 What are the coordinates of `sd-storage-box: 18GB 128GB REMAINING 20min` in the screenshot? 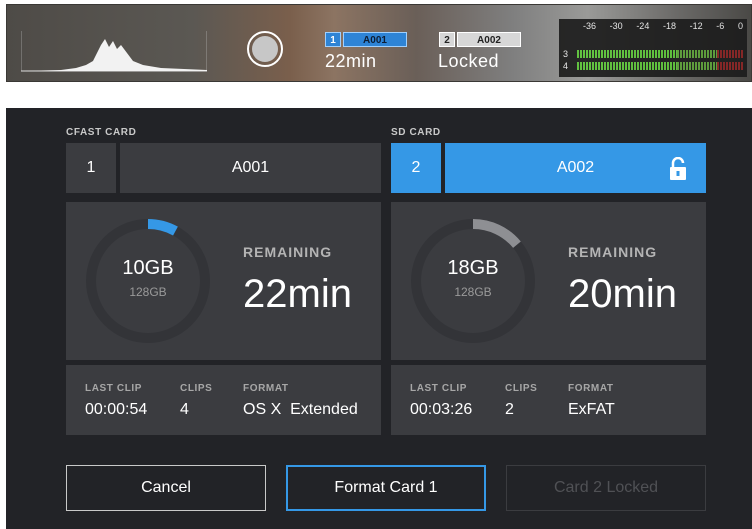 It's located at (548, 281).